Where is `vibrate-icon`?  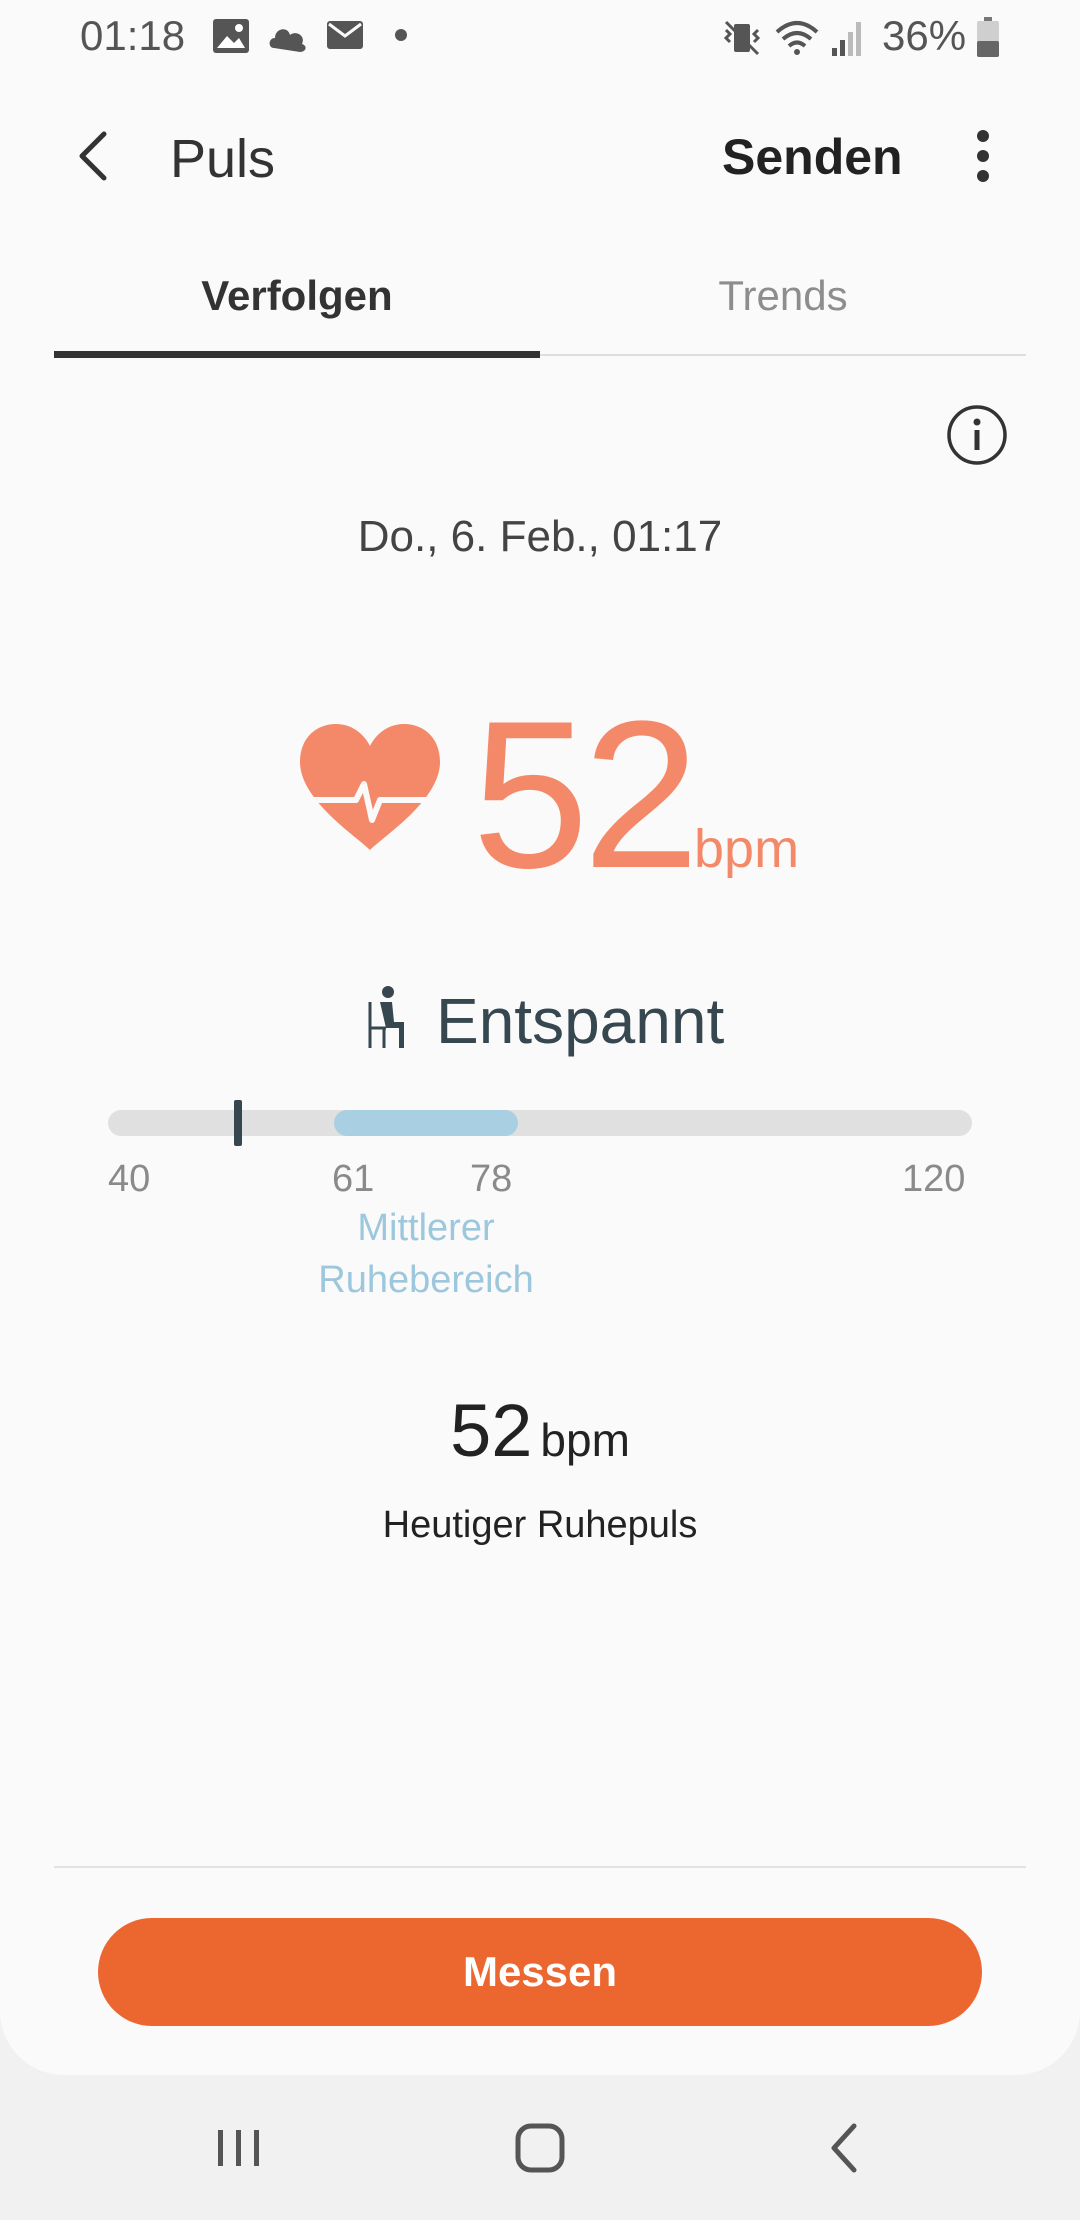 vibrate-icon is located at coordinates (742, 38).